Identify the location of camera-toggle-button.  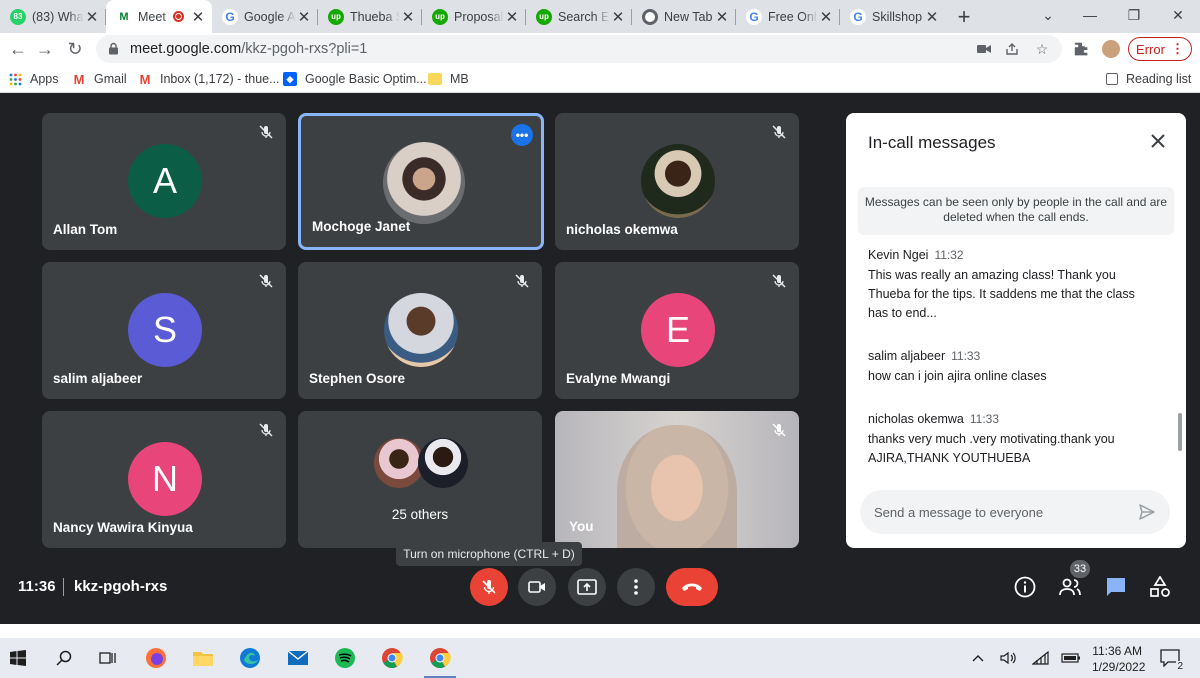
(537, 587).